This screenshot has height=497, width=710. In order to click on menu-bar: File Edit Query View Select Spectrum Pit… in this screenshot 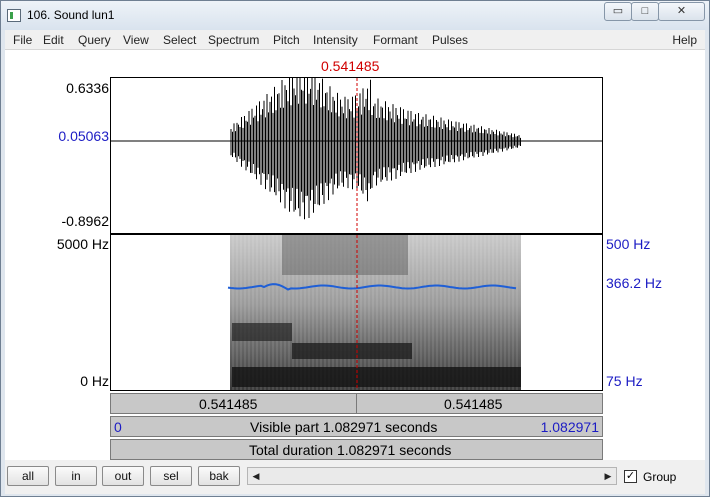, I will do `click(355, 40)`.